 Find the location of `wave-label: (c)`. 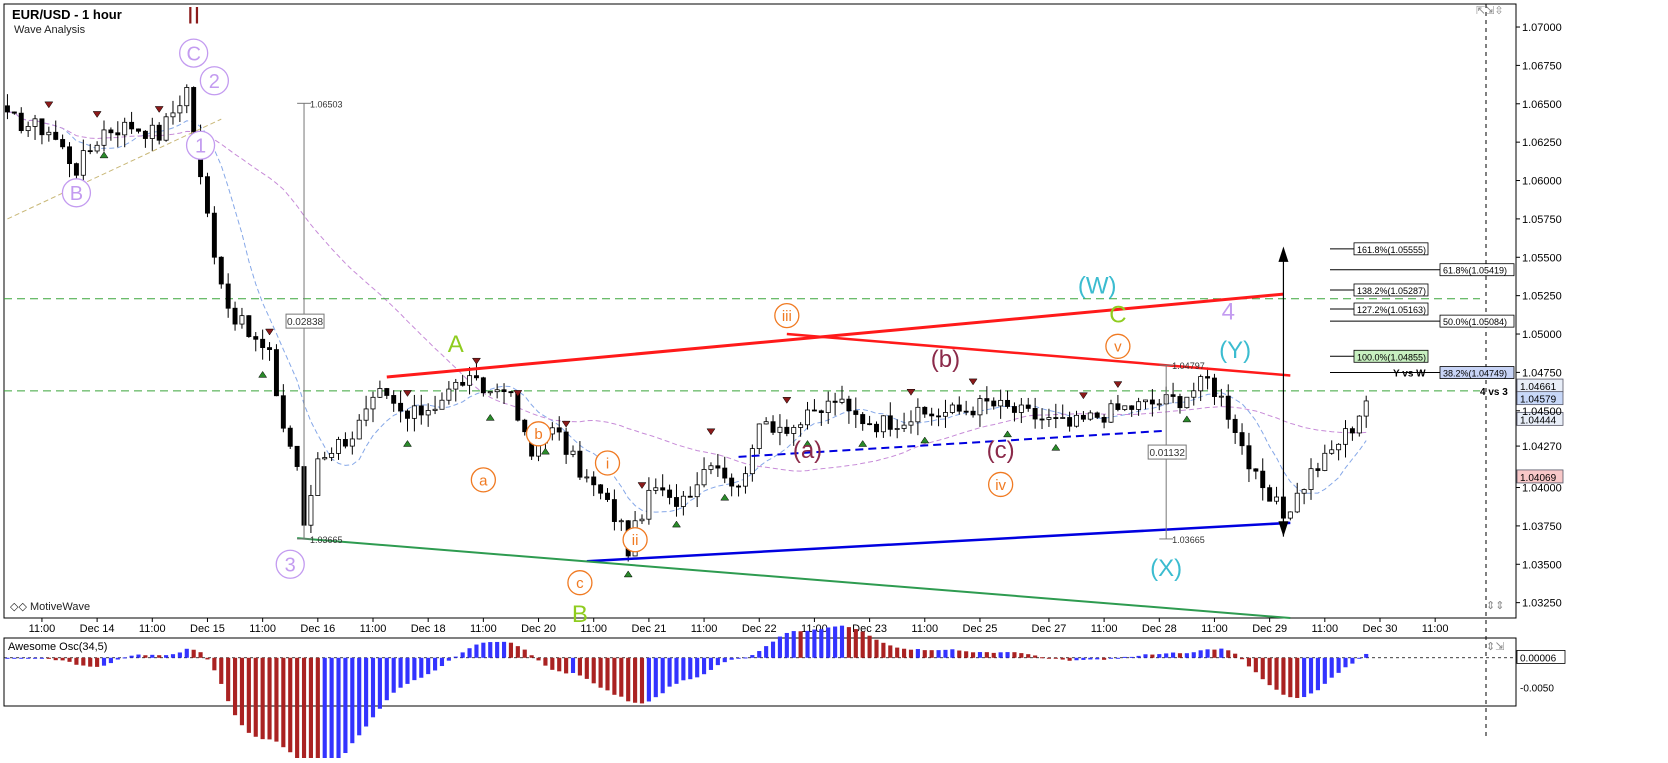

wave-label: (c) is located at coordinates (1001, 450).